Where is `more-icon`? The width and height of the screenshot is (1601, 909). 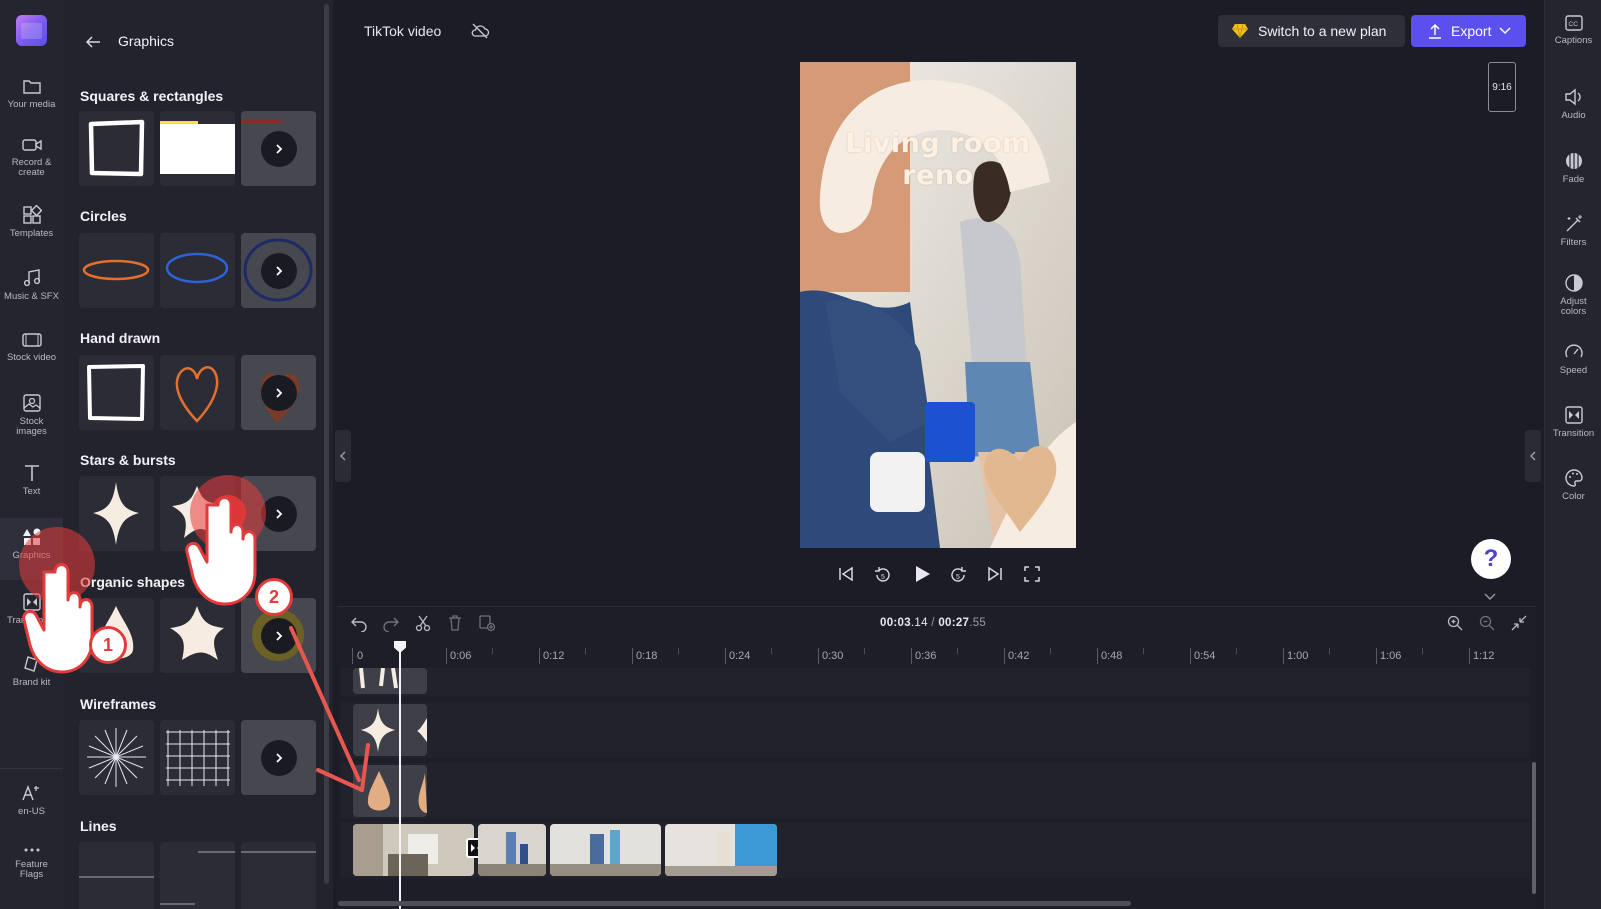
more-icon is located at coordinates (31, 850).